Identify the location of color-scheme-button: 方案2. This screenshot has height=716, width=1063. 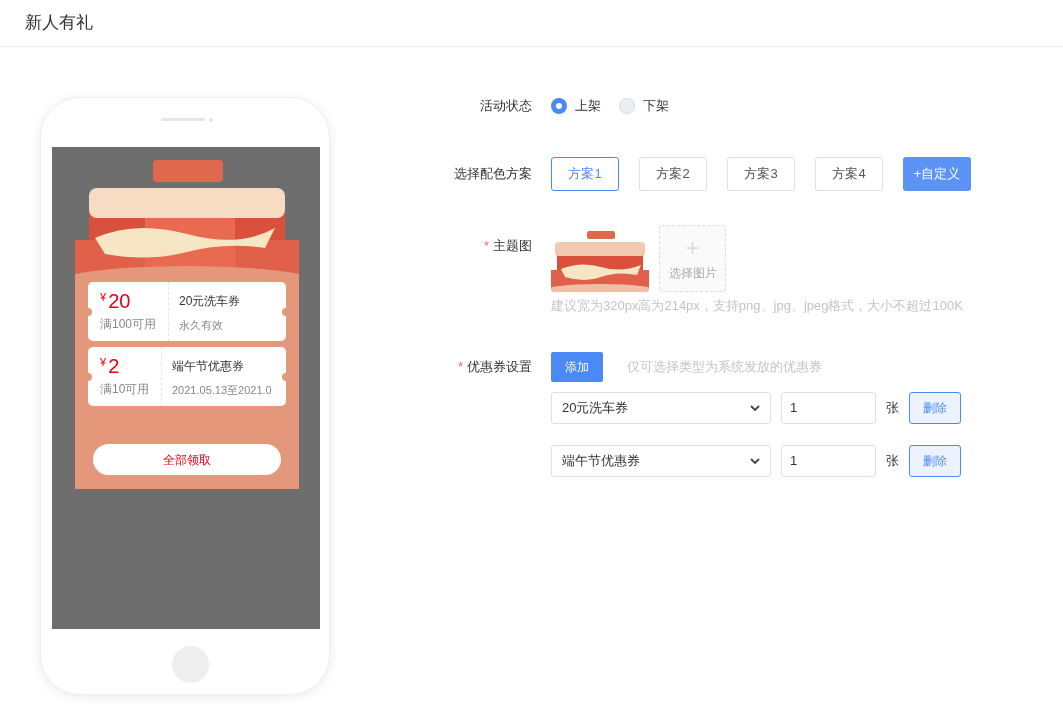
(673, 174).